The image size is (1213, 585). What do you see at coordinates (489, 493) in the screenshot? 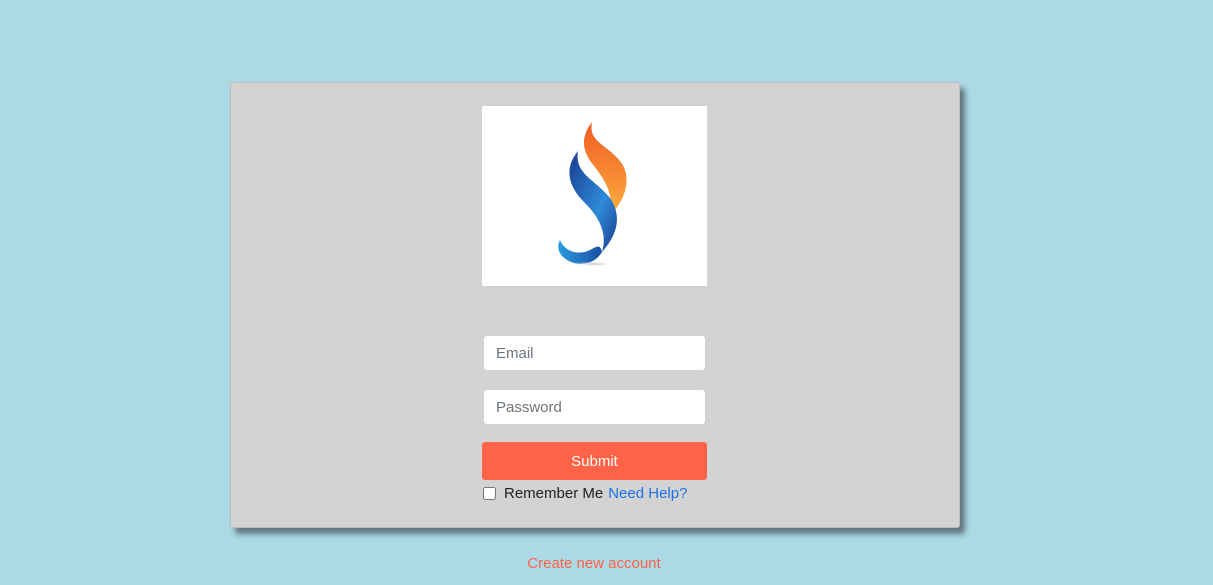
I see `remember-me-checkbox` at bounding box center [489, 493].